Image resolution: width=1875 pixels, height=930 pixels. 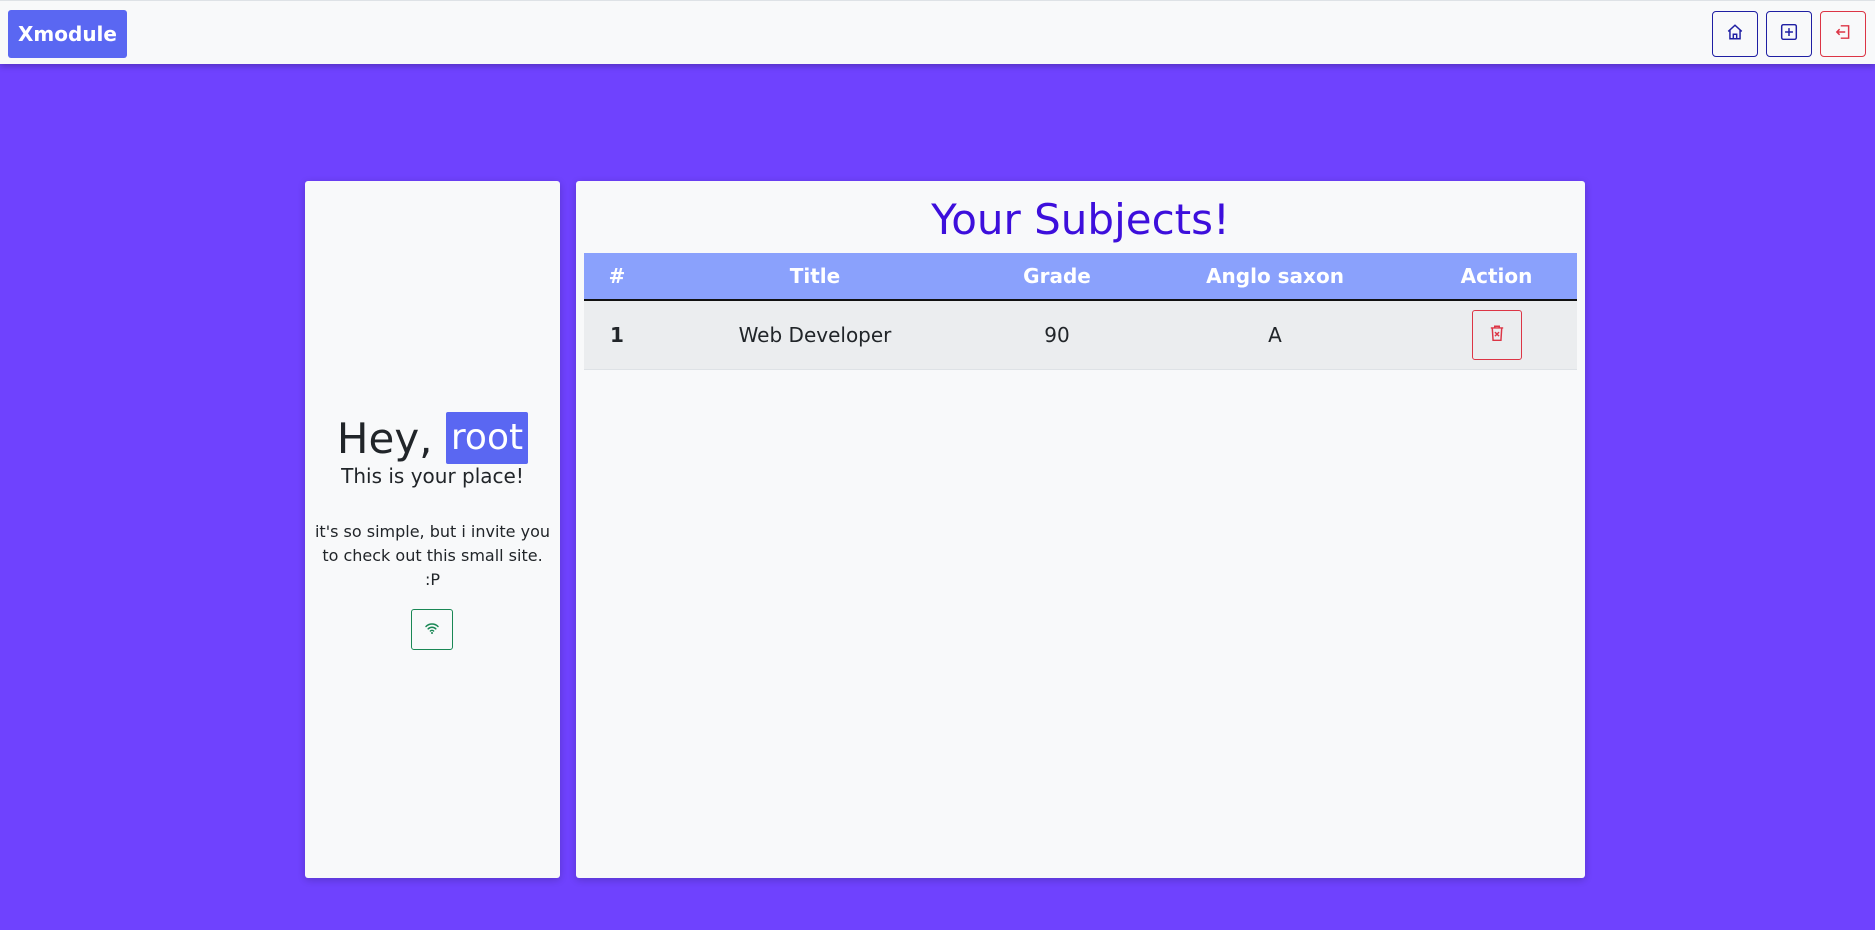 I want to click on row-grade: 90, so click(x=1057, y=335).